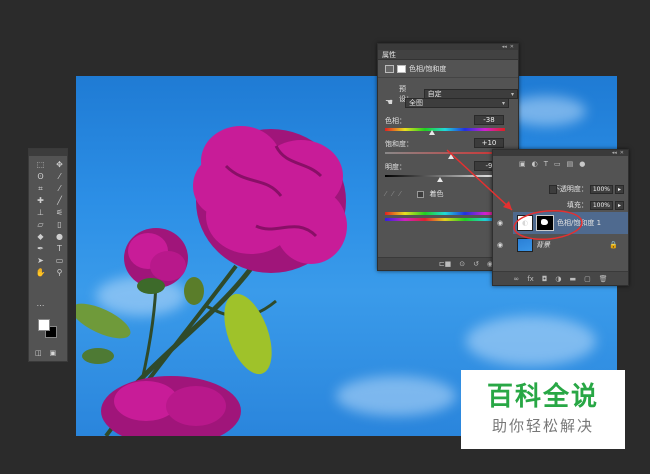  I want to click on gradient-tool-icon: ▯, so click(59, 225).